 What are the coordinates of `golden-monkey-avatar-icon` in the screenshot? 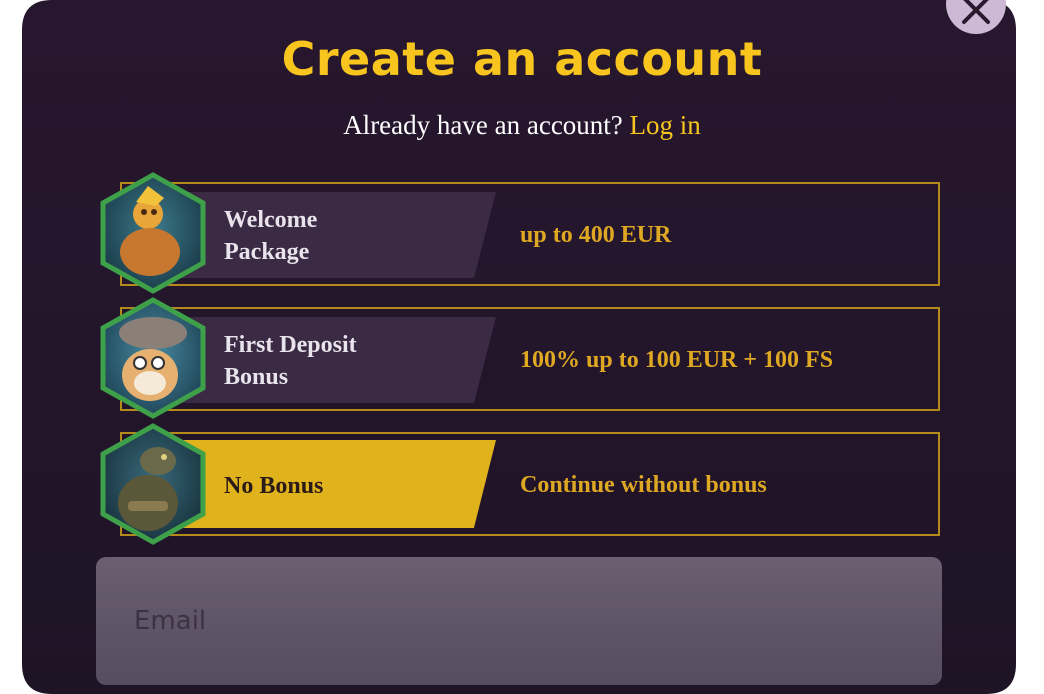 It's located at (153, 233).